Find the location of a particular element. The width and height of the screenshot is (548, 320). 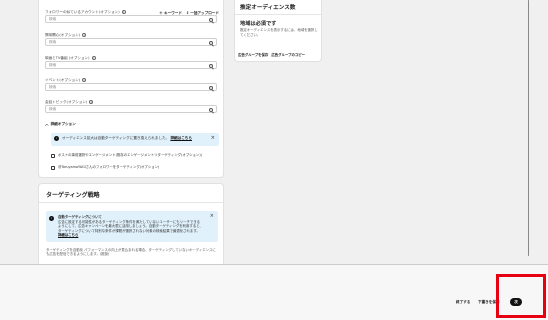

similar-followers-field: フォロワーの似ているアカウント(オプション) i 検索 is located at coordinates (131, 16).